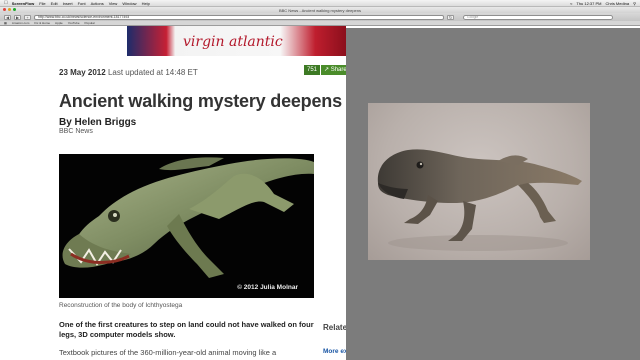  I want to click on forward-button: ▶, so click(17, 17).